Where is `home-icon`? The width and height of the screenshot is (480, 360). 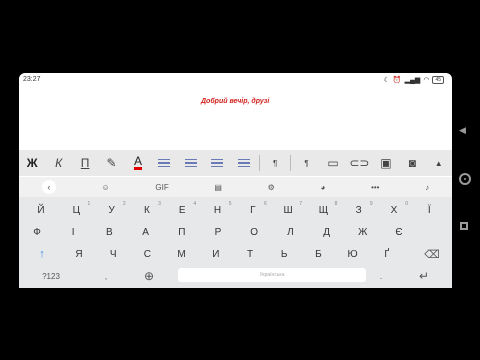 home-icon is located at coordinates (465, 179).